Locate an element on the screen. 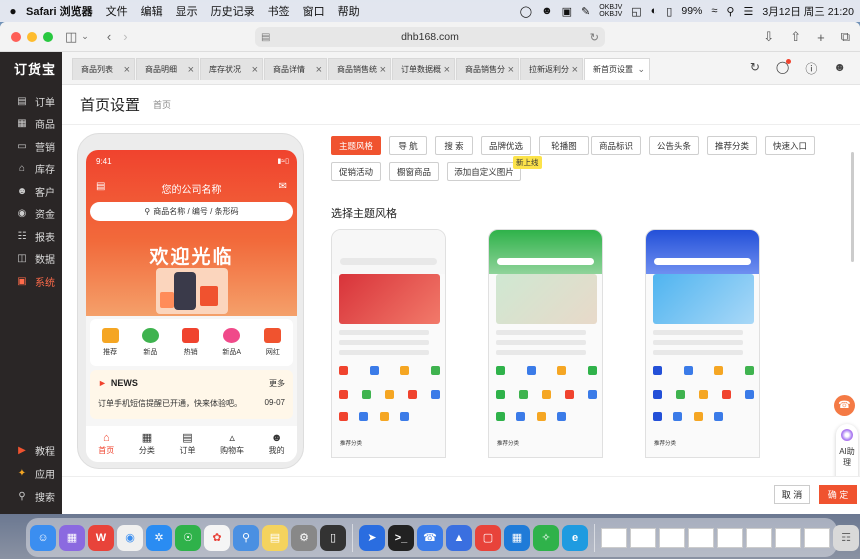 Image resolution: width=860 pixels, height=559 pixels. tabbar-cart: ▵ 购物车 is located at coordinates (232, 444).